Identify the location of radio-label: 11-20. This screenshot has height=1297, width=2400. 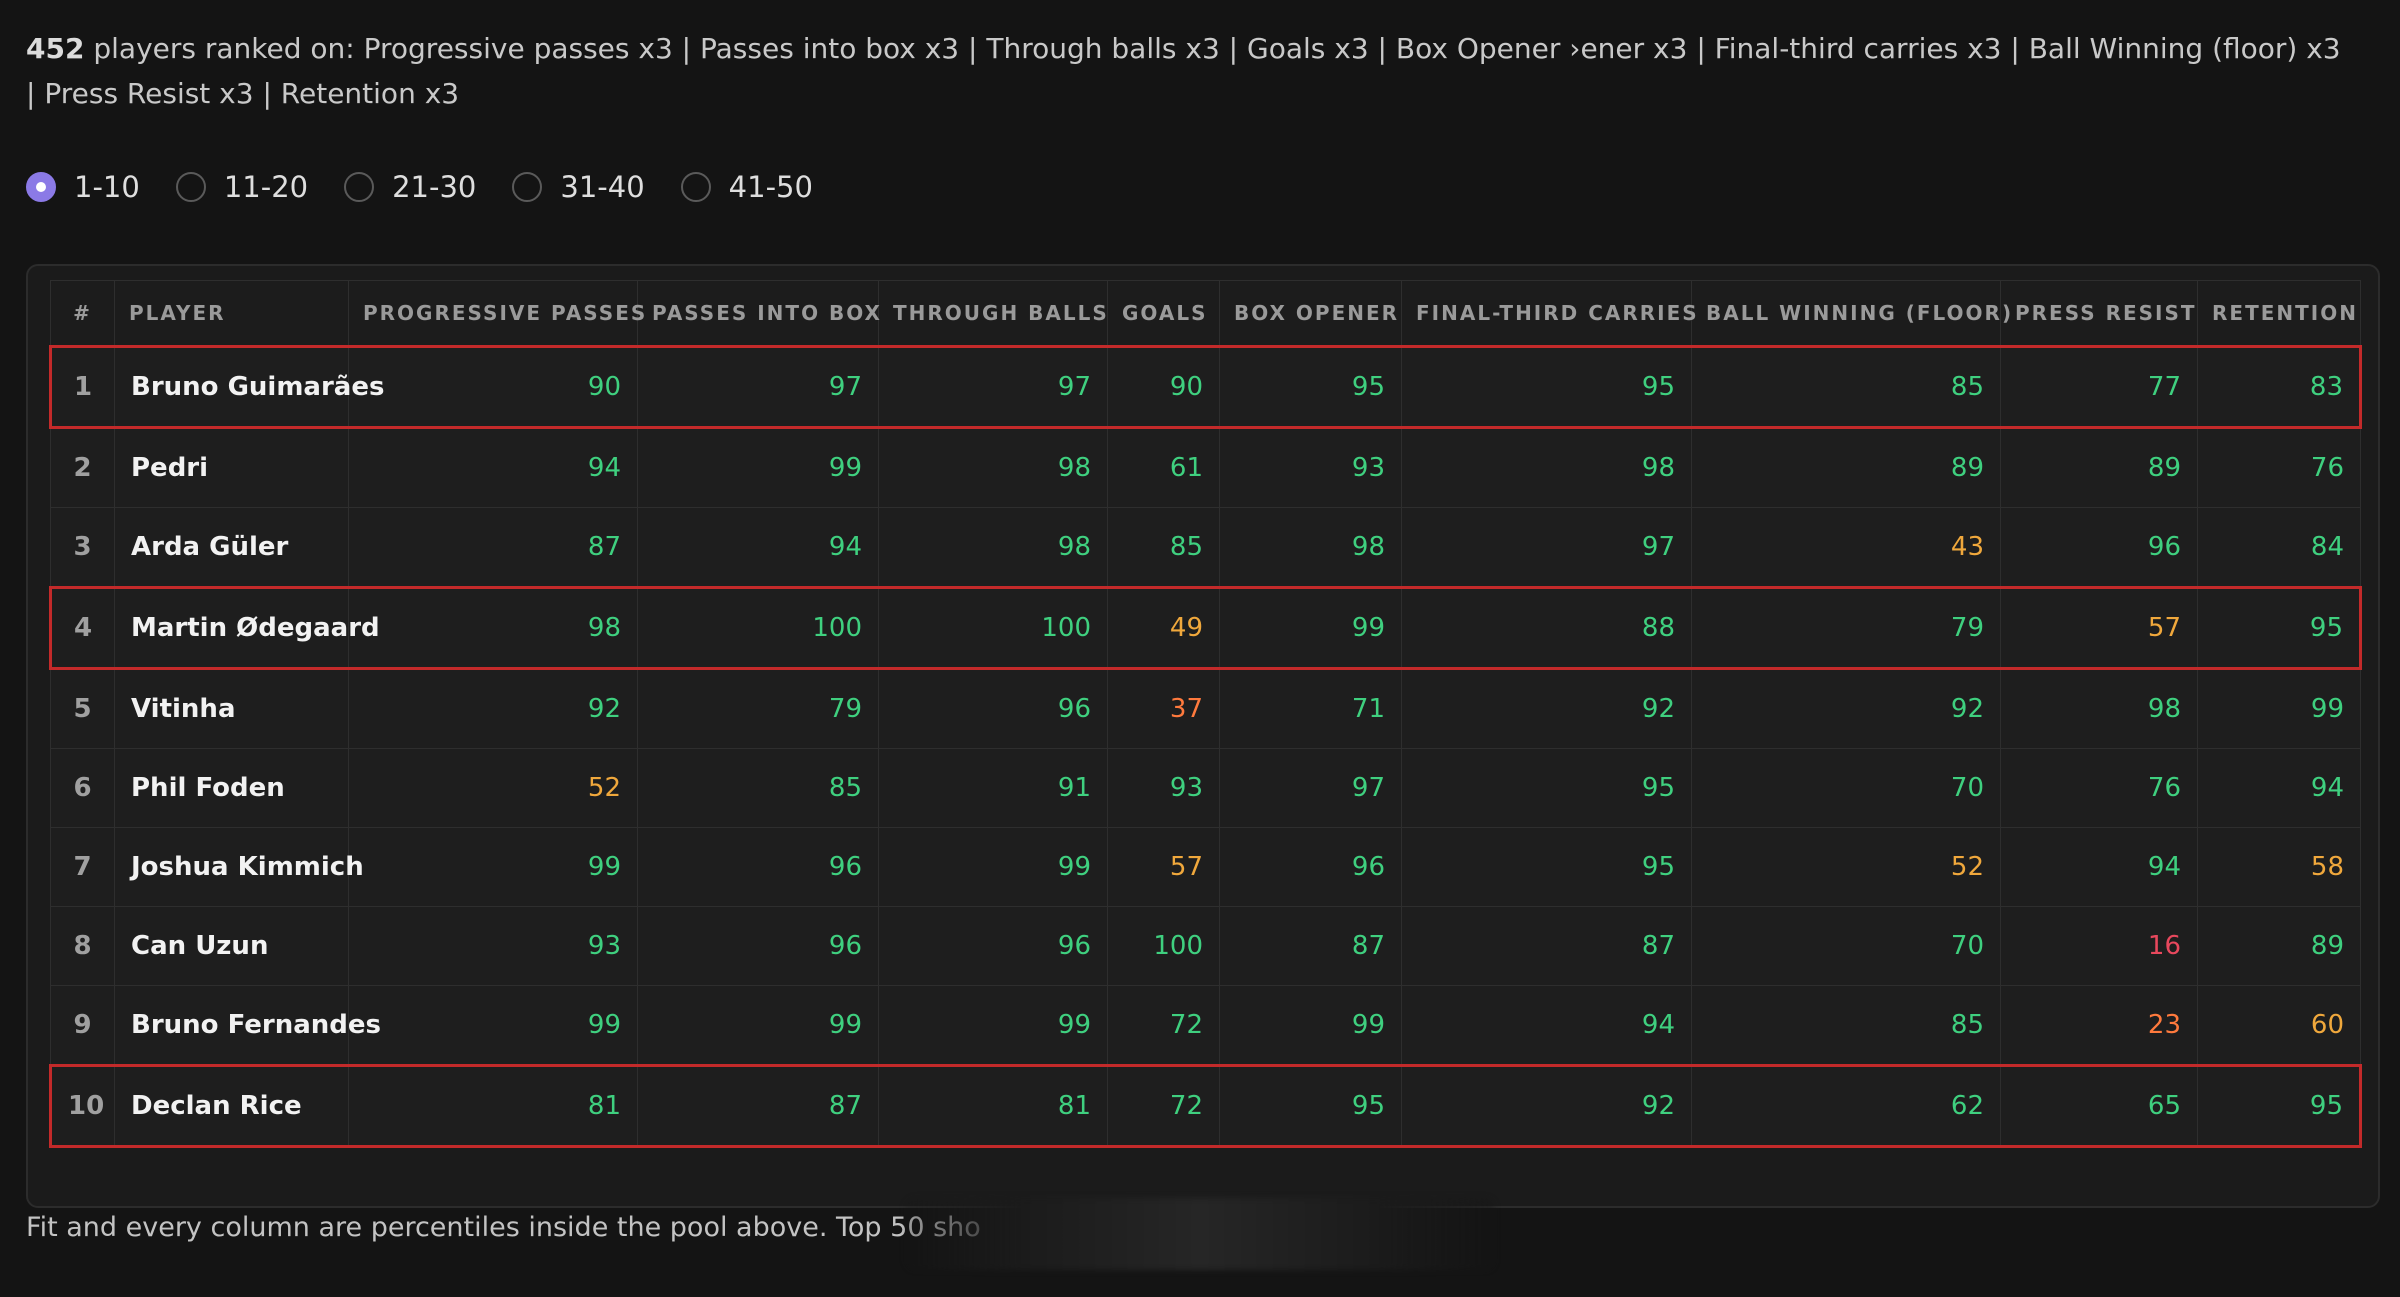
(266, 187).